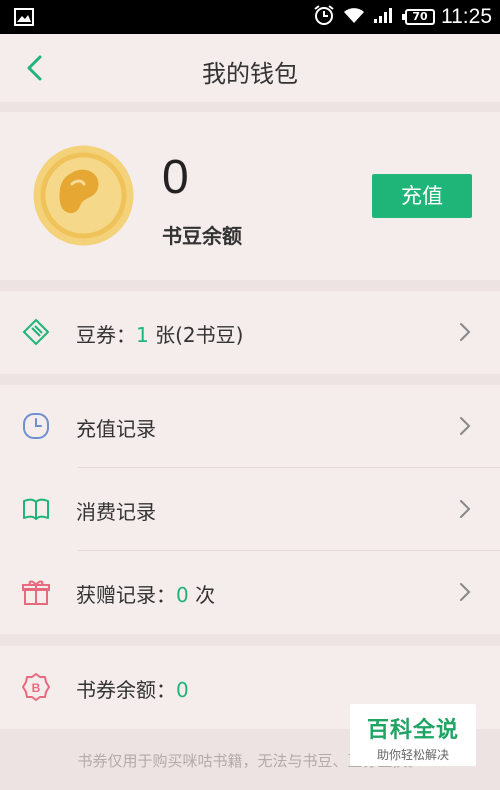  Describe the element at coordinates (83, 195) in the screenshot. I see `bean-coin-icon` at that location.